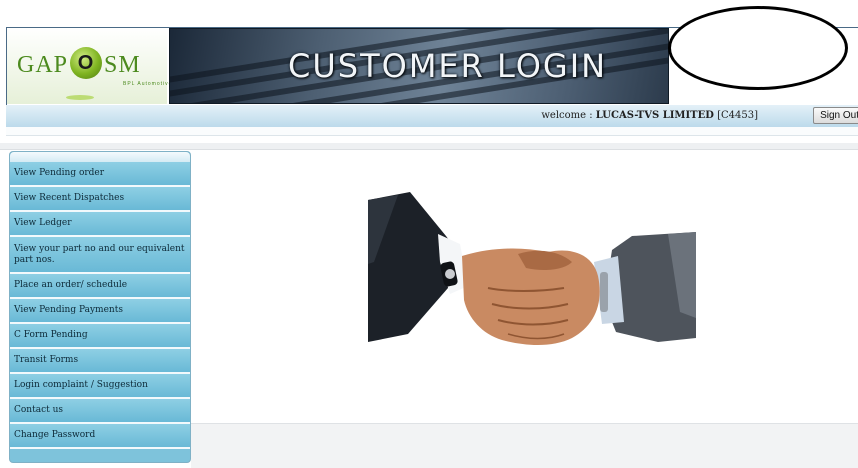 Image resolution: width=858 pixels, height=468 pixels. Describe the element at coordinates (122, 65) in the screenshot. I see `logo-text-right: SM` at that location.